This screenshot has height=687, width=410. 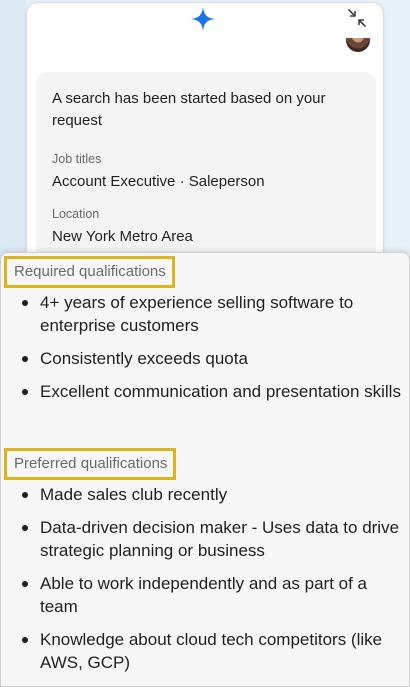 What do you see at coordinates (212, 494) in the screenshot?
I see `list-item: Made sales club recently` at bounding box center [212, 494].